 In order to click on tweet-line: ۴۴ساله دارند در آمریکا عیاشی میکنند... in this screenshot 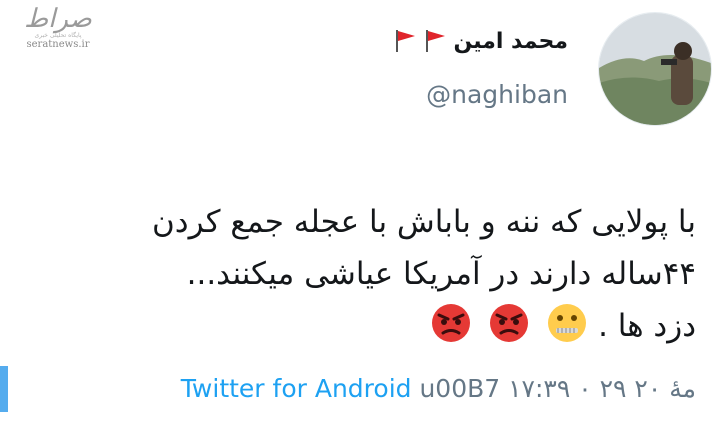, I will do `click(441, 274)`.